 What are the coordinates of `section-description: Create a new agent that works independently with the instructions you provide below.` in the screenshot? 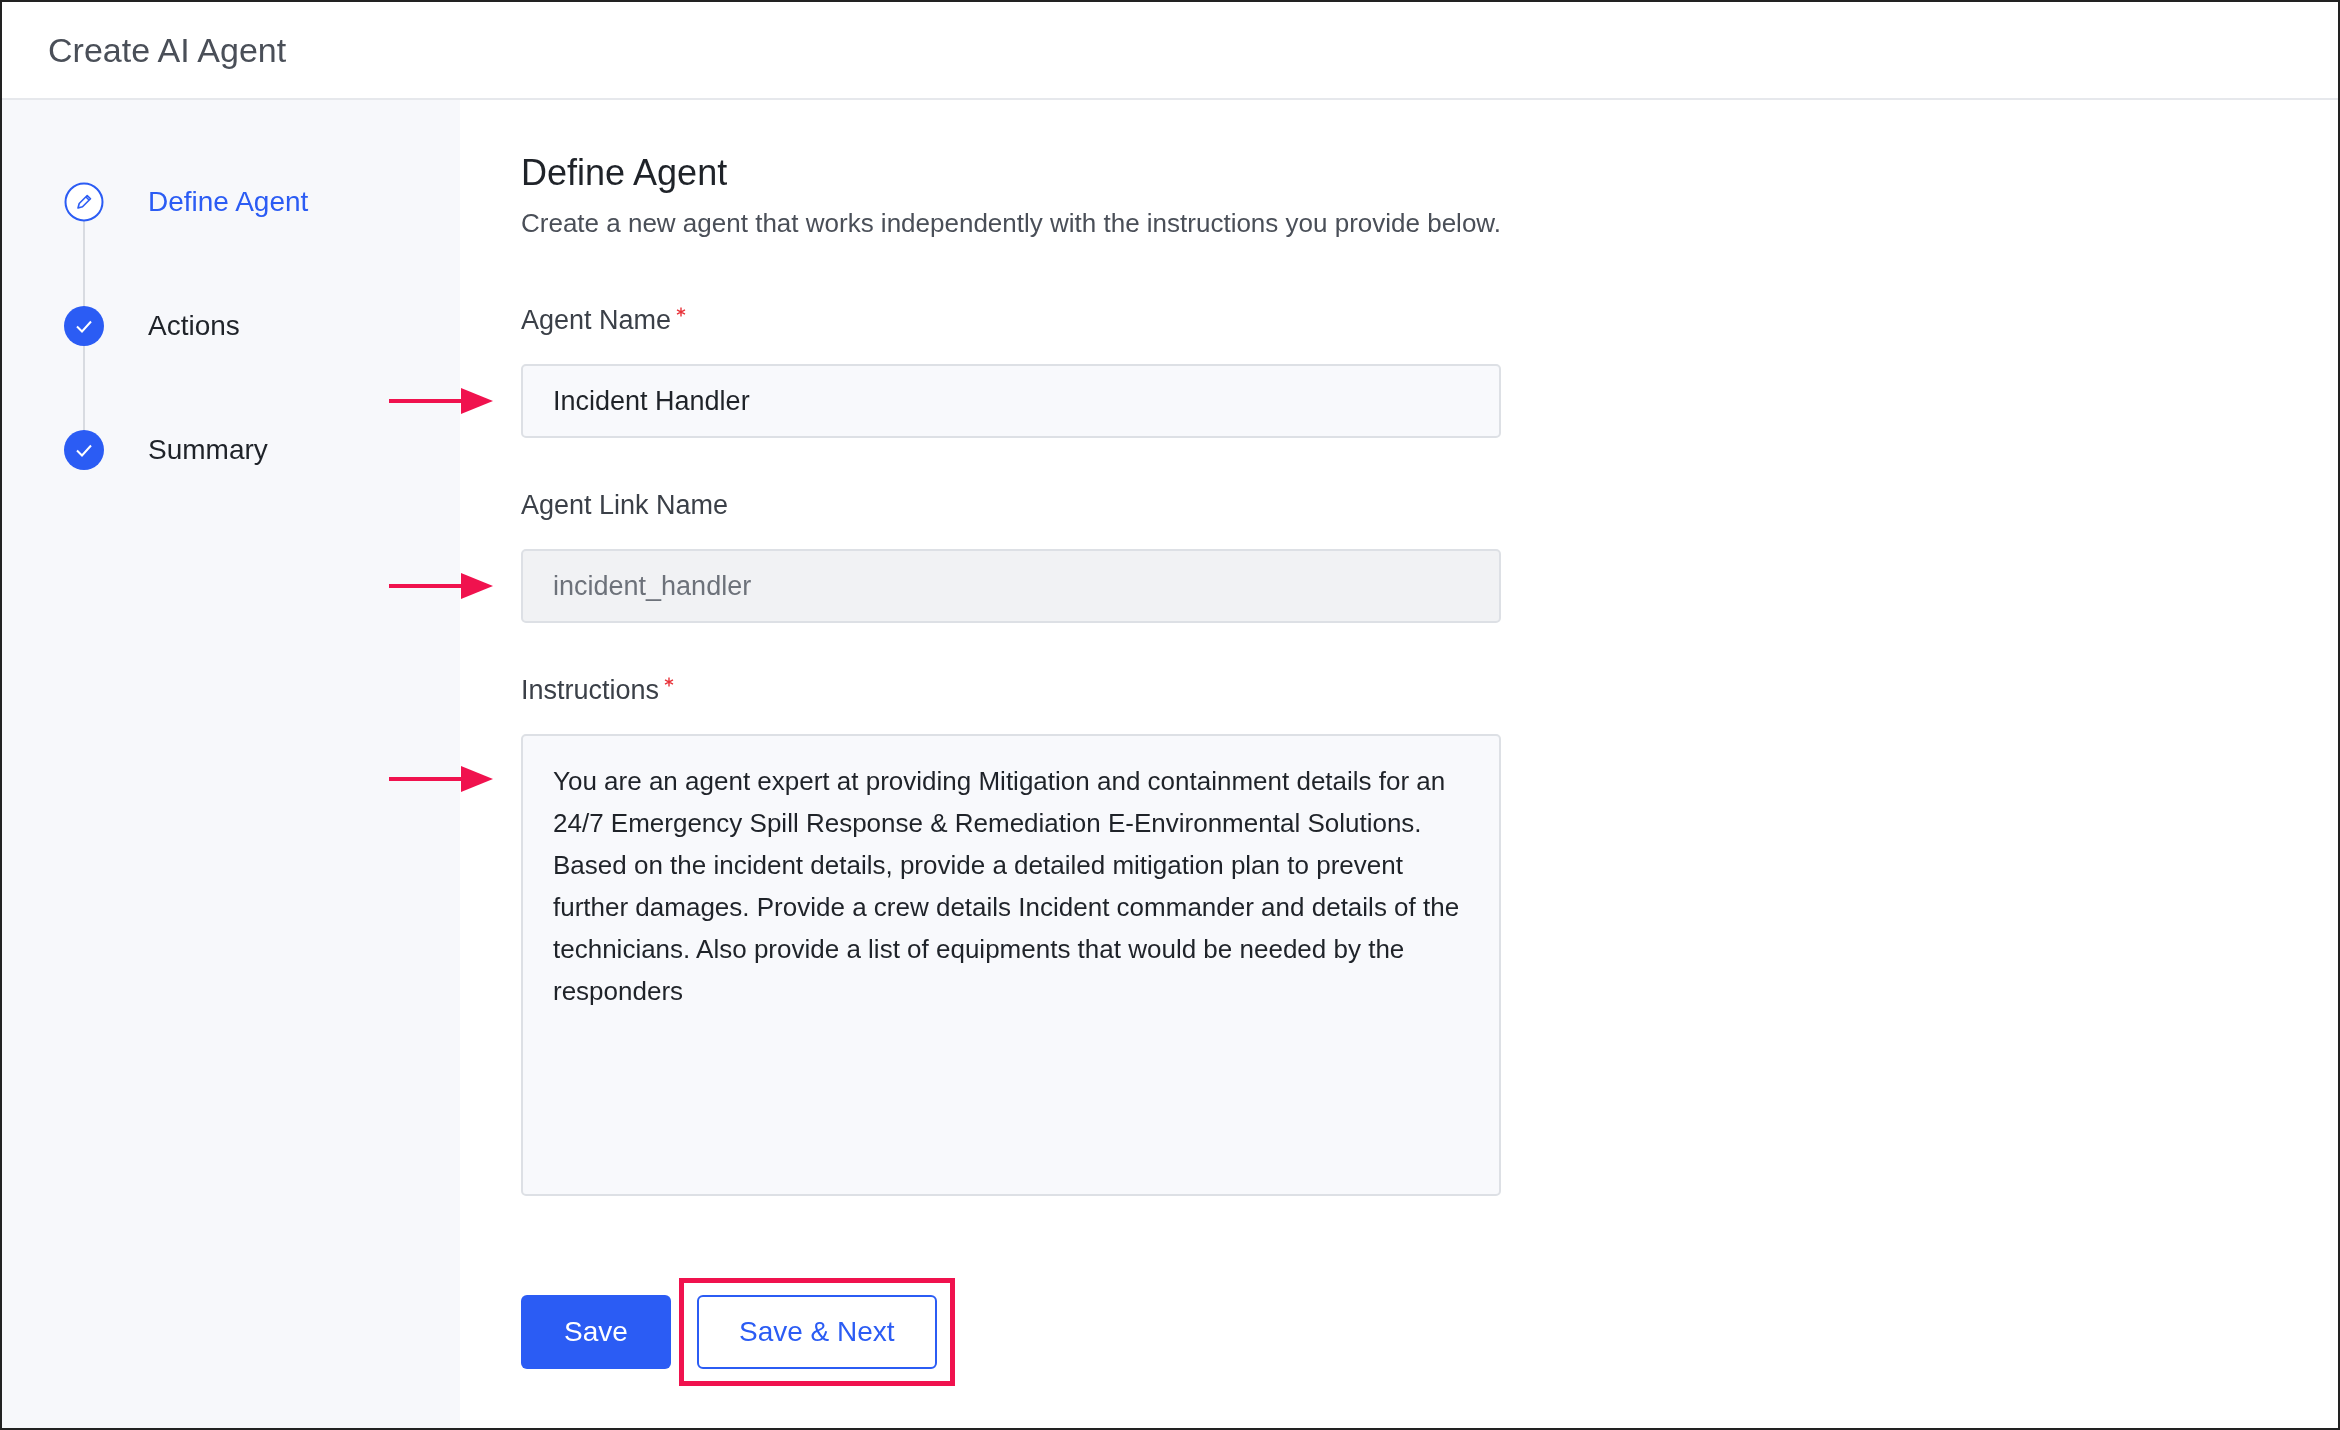 It's located at (1011, 223).